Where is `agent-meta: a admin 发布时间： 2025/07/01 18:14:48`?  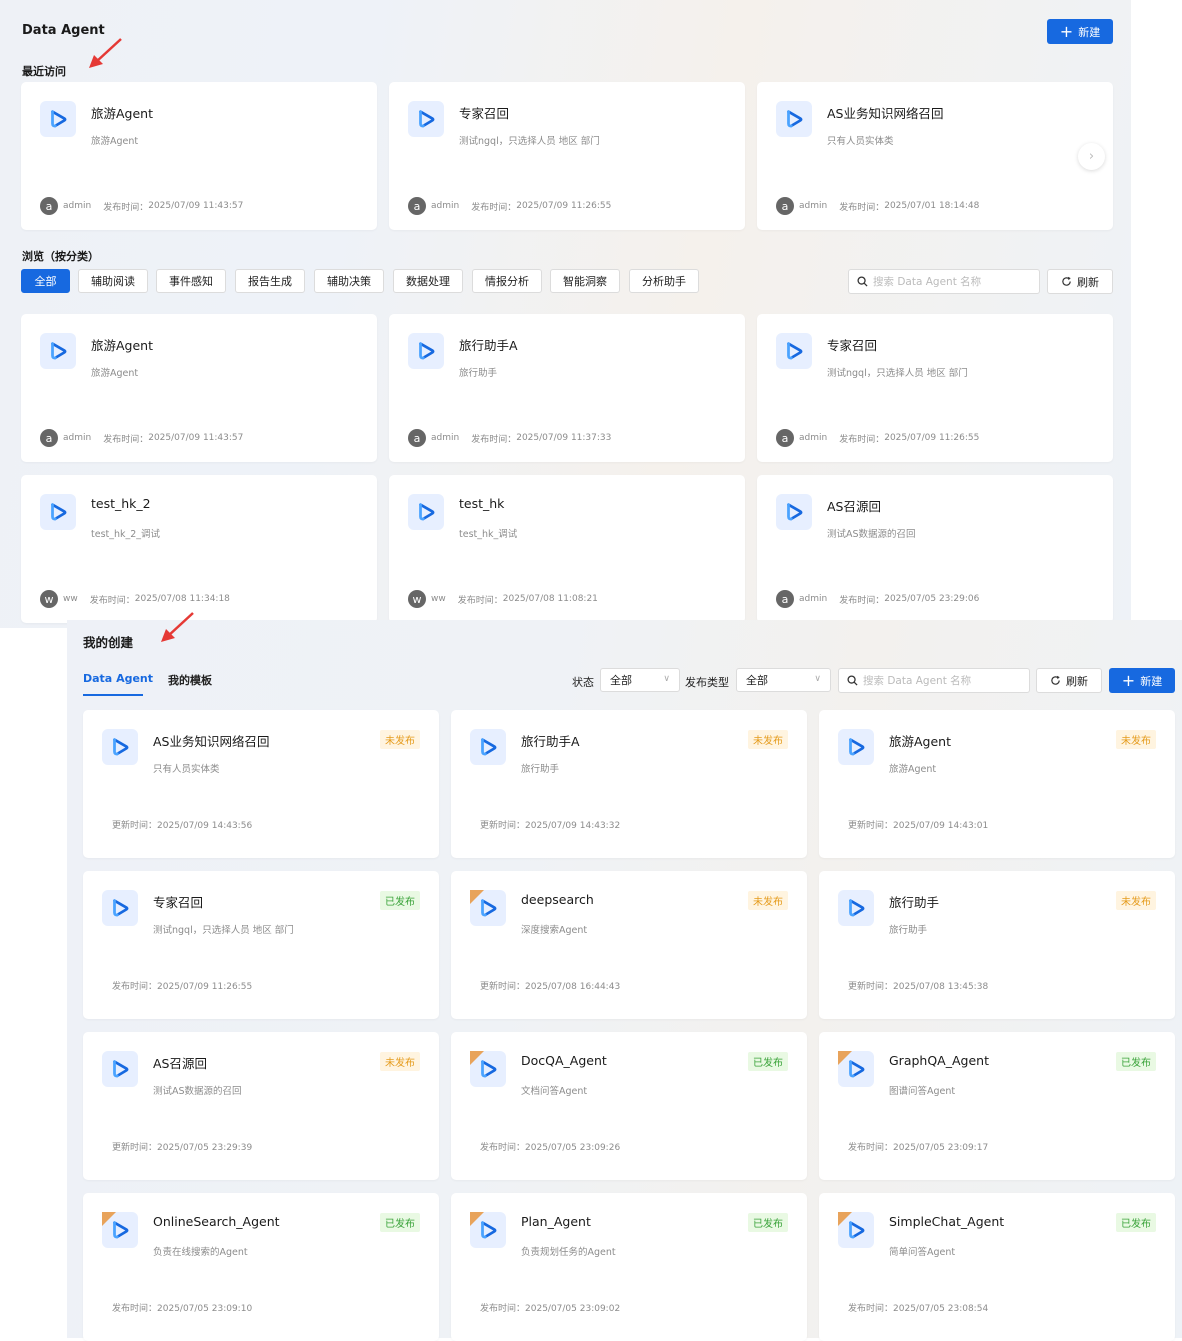
agent-meta: a admin 发布时间： 2025/07/01 18:14:48 is located at coordinates (877, 206).